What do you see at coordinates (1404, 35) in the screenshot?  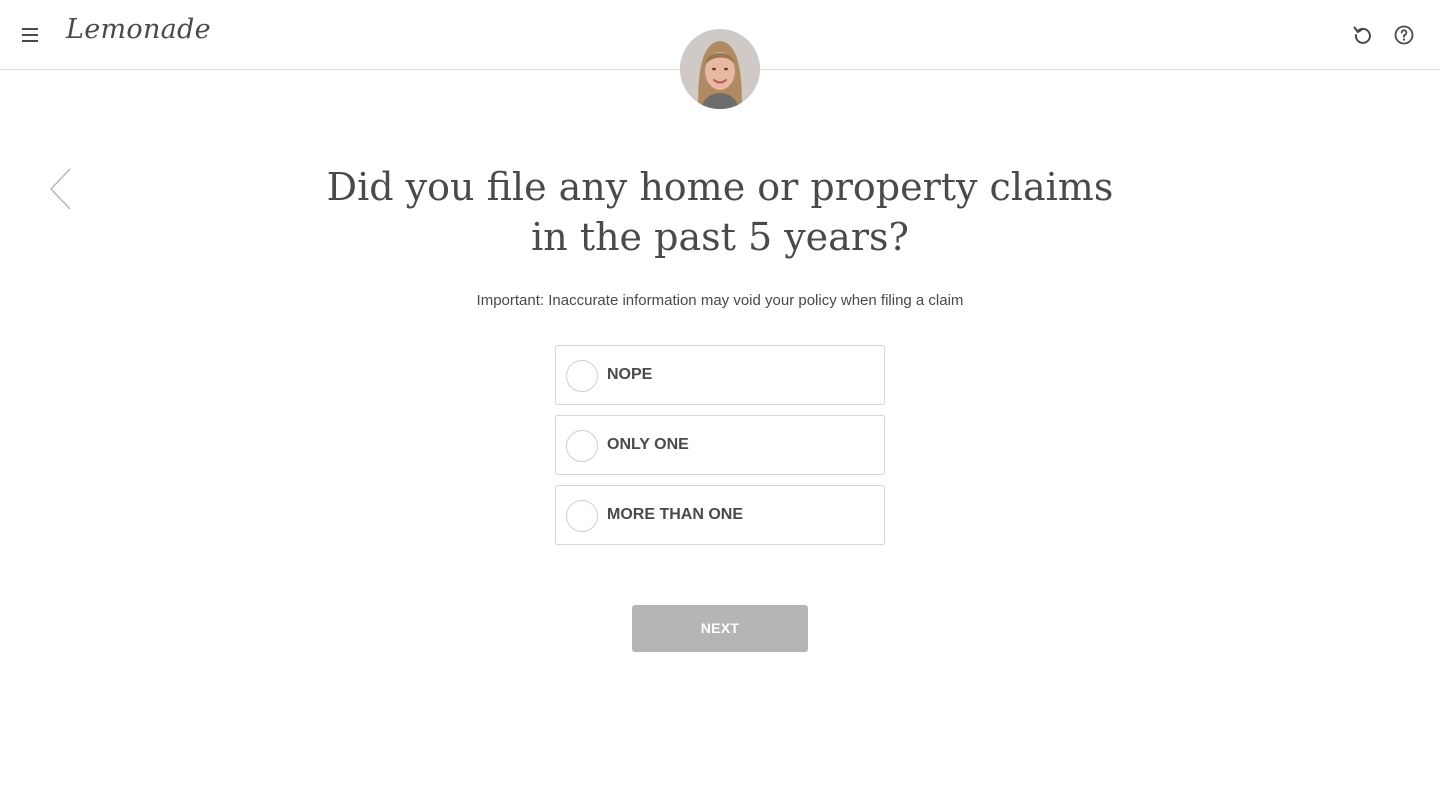 I see `question-mark-icon` at bounding box center [1404, 35].